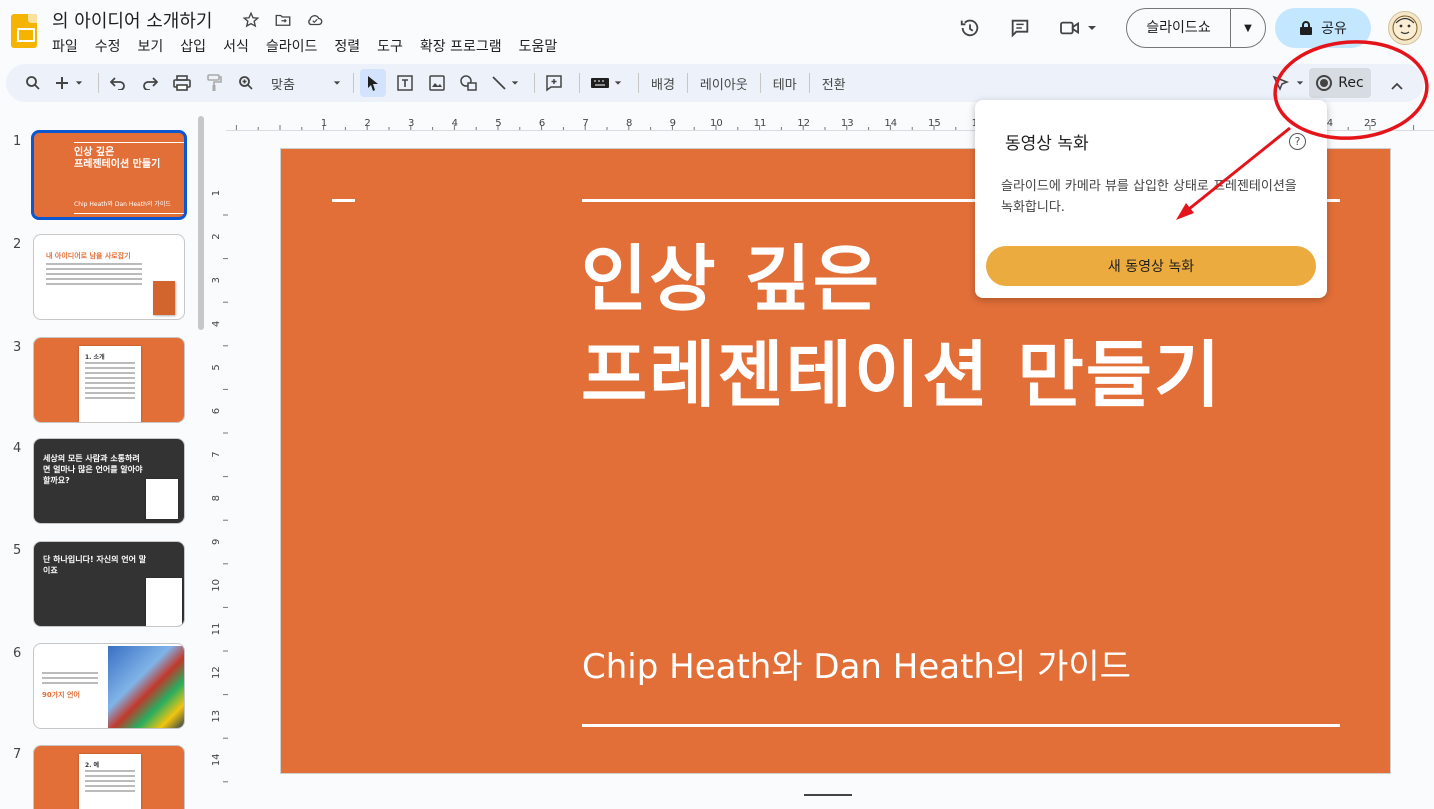 This screenshot has height=809, width=1434. Describe the element at coordinates (88, 256) in the screenshot. I see `thumb-title: 내 아이디어로 남을 사로잡기` at that location.